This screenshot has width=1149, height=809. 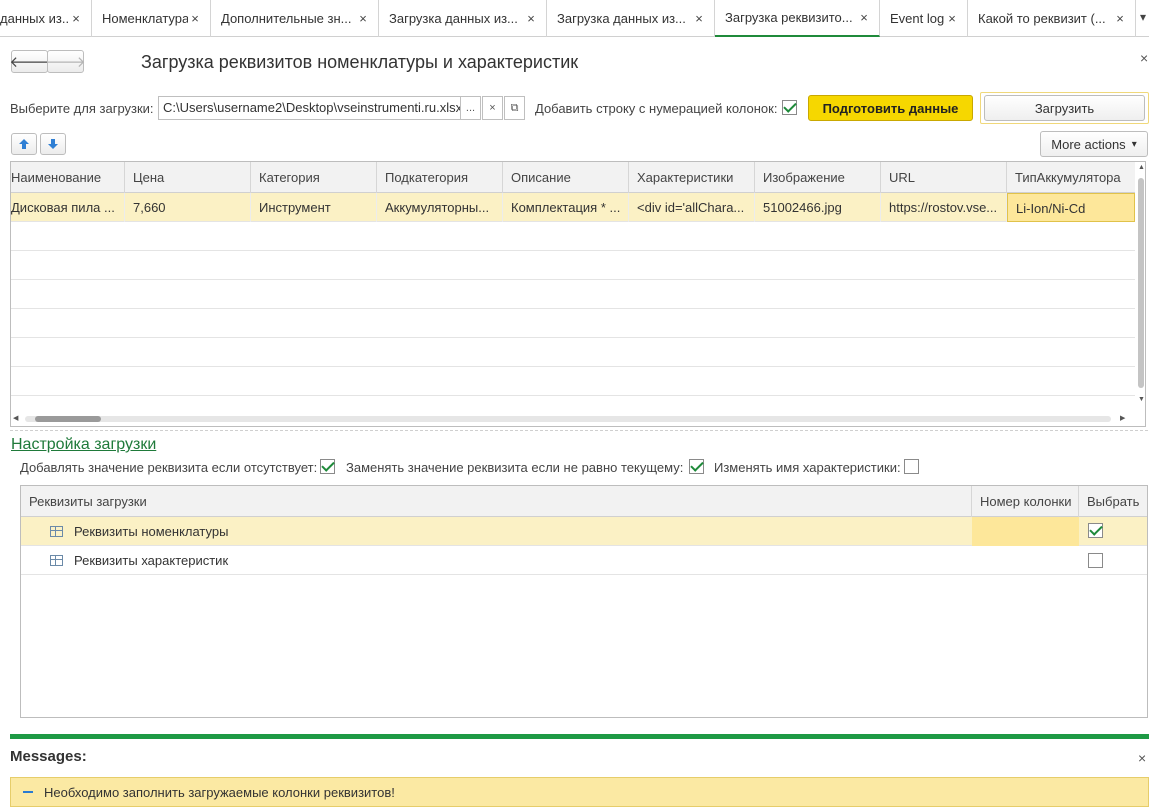 What do you see at coordinates (944, 177) in the screenshot?
I see `grid-header-cell: URL` at bounding box center [944, 177].